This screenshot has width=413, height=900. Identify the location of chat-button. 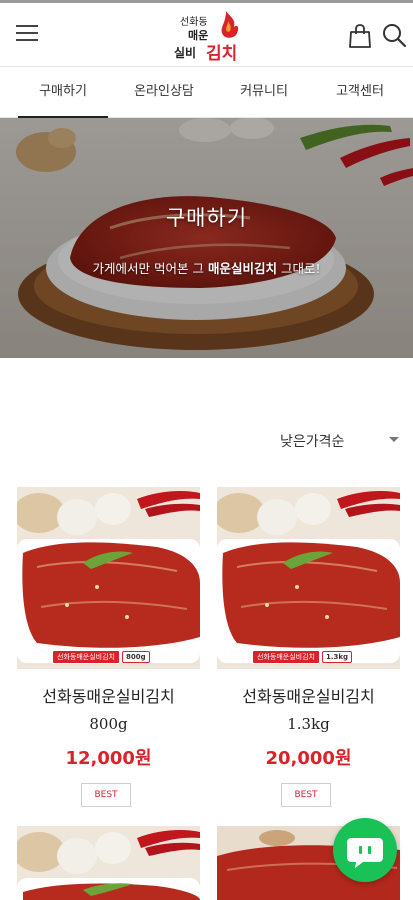
(365, 850).